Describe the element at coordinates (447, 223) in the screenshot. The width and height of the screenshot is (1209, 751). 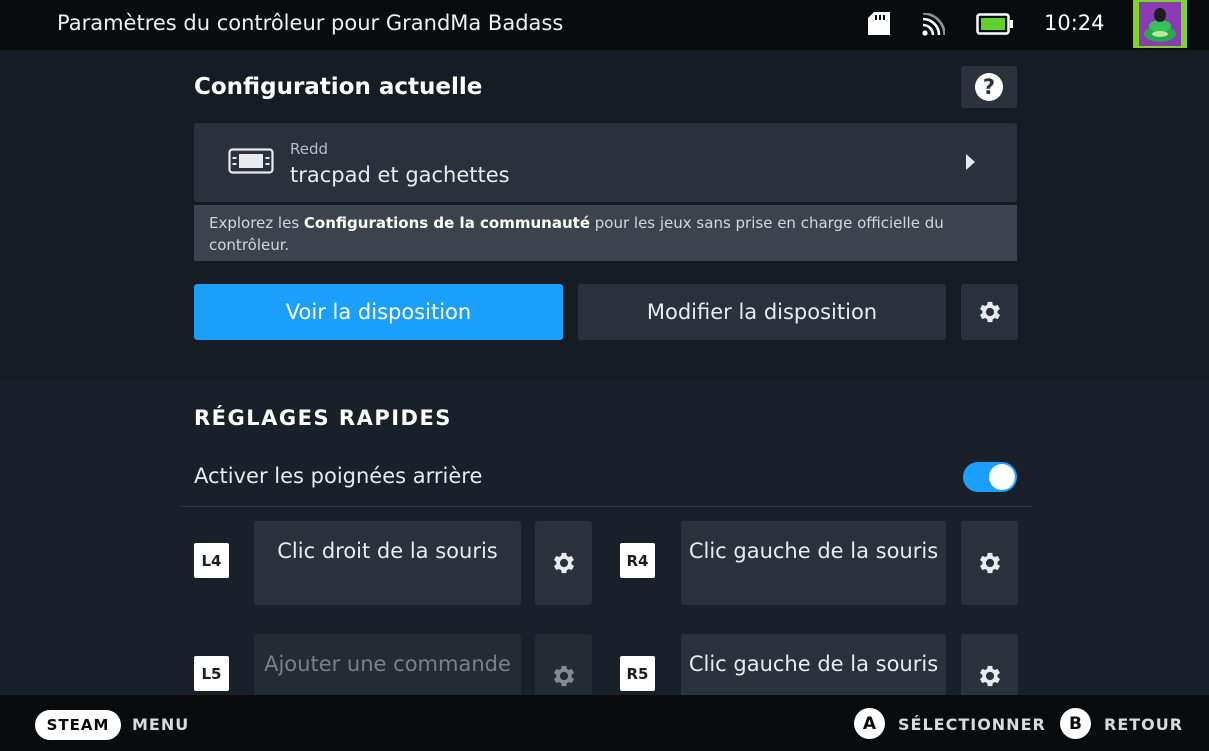
I see `community-configs-link: Configurations de la communauté` at that location.